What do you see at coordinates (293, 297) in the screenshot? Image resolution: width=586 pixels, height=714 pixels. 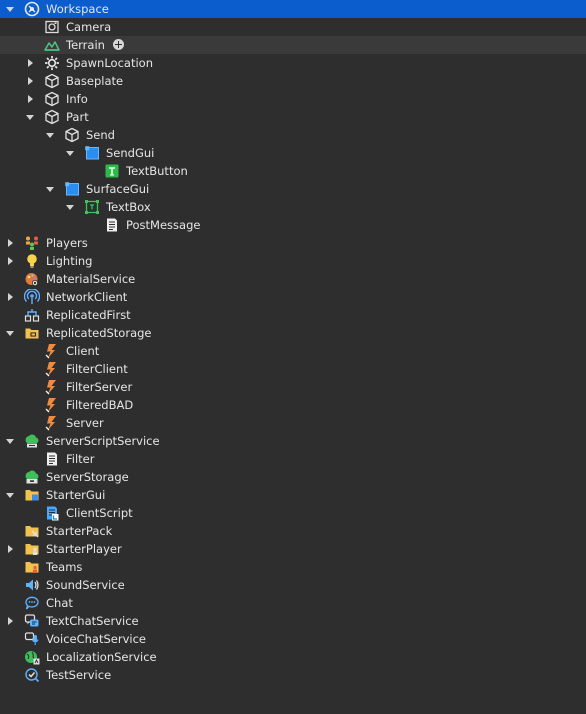 I see `tree-item-networkclient: NetworkClient` at bounding box center [293, 297].